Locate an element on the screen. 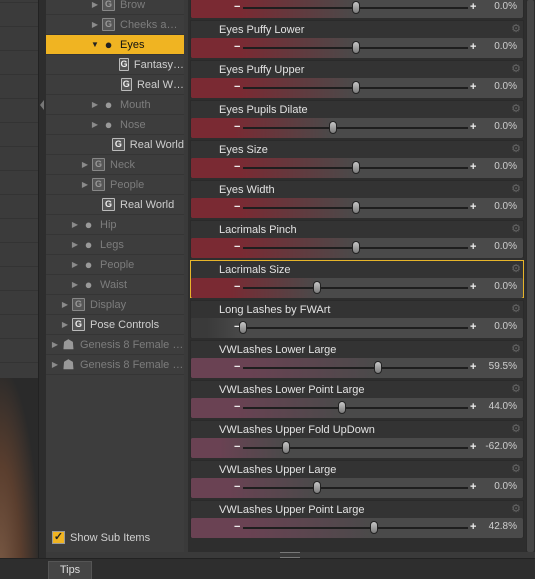 The image size is (535, 579). slider-track: − +42.8% is located at coordinates (357, 528).